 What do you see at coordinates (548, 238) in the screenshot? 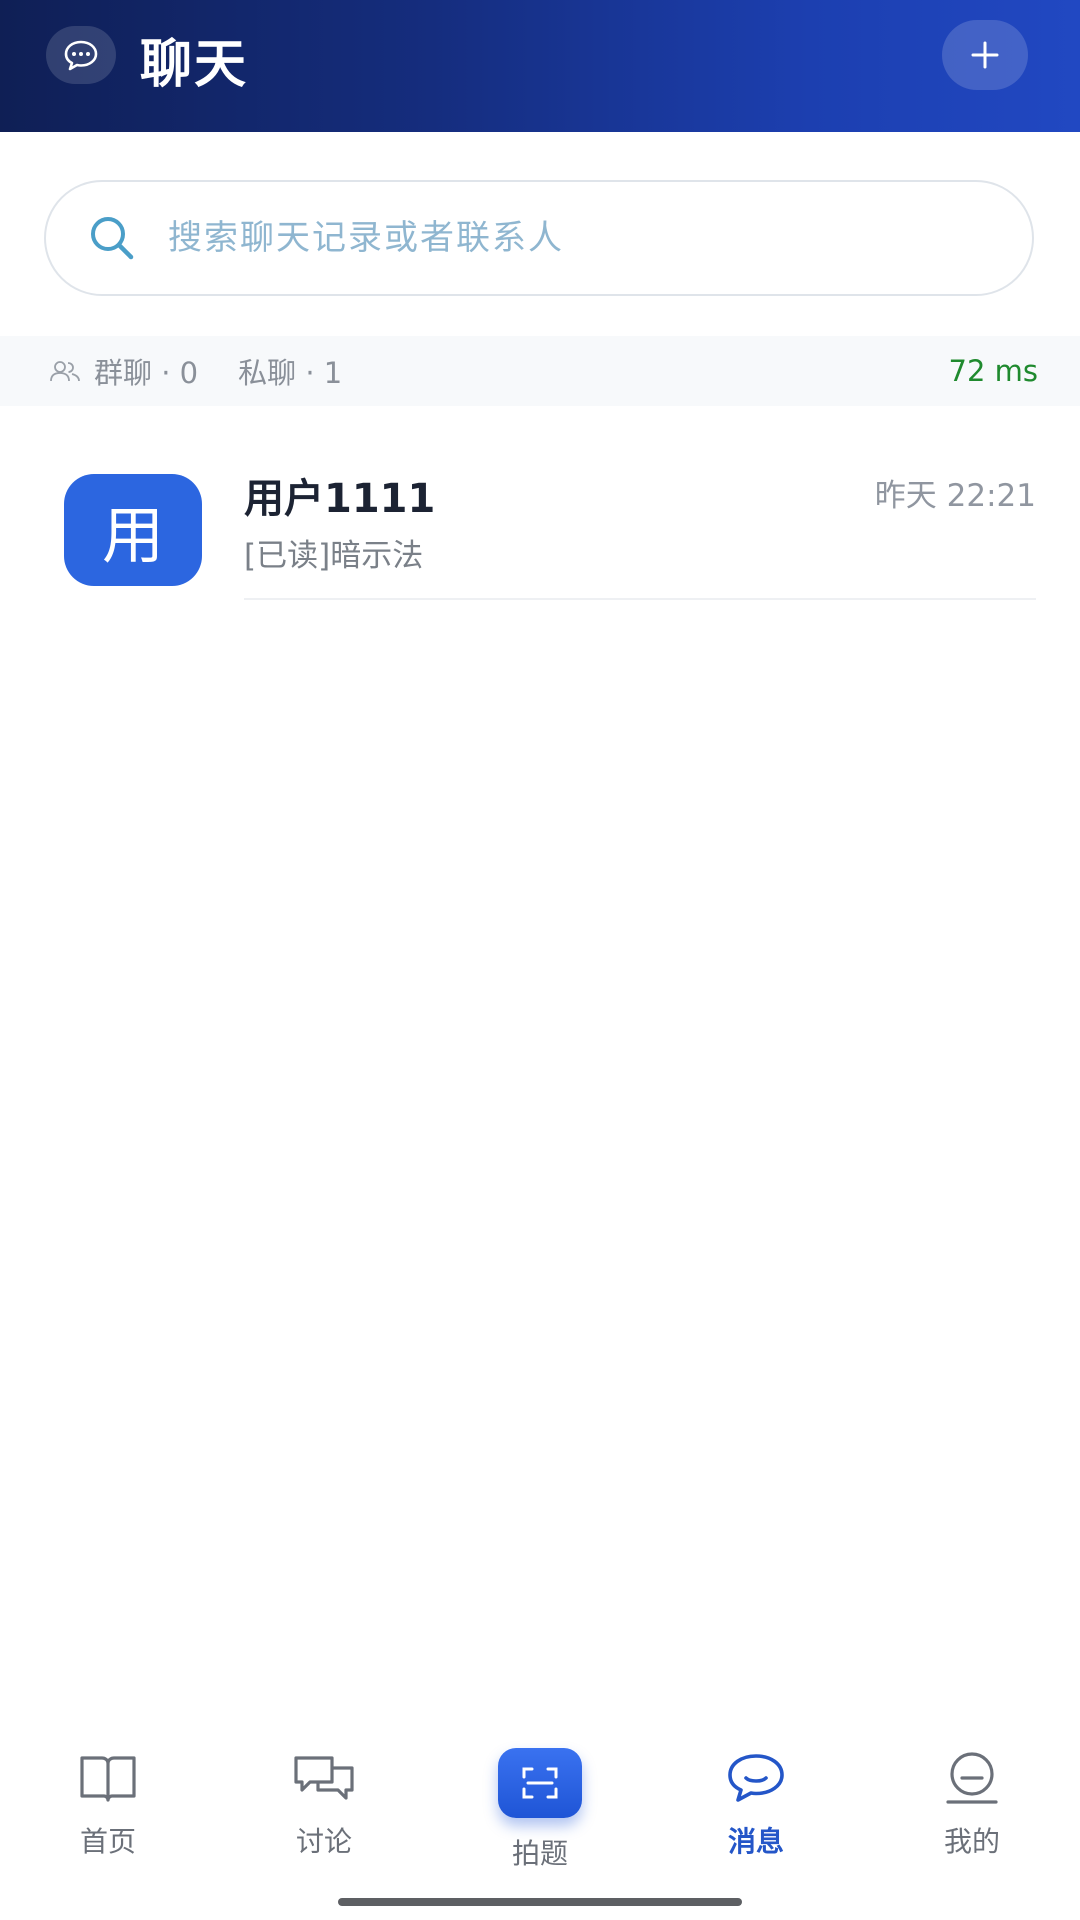
I see `search-input` at bounding box center [548, 238].